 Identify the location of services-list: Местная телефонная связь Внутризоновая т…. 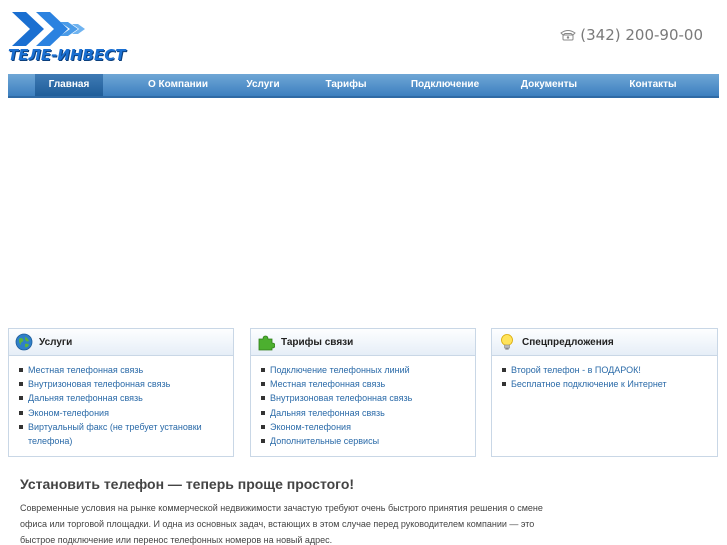
(121, 402).